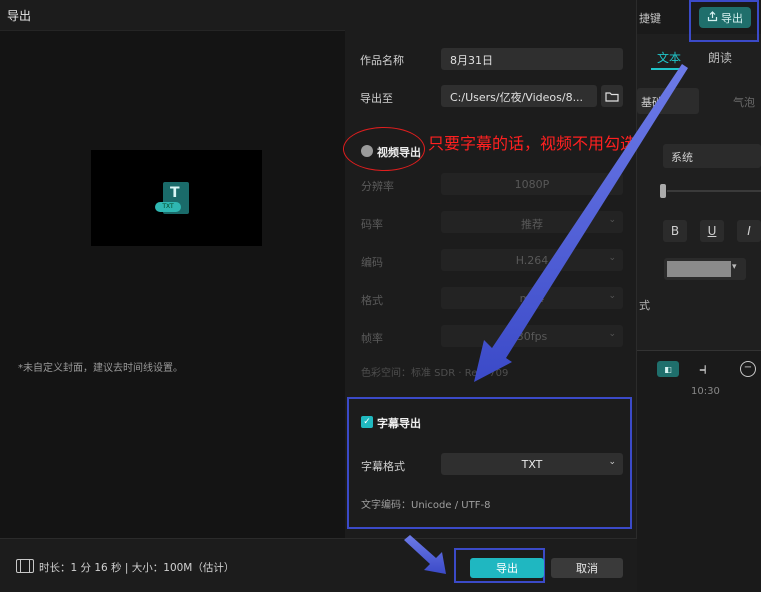  Describe the element at coordinates (675, 231) in the screenshot. I see `bold-button: B` at that location.